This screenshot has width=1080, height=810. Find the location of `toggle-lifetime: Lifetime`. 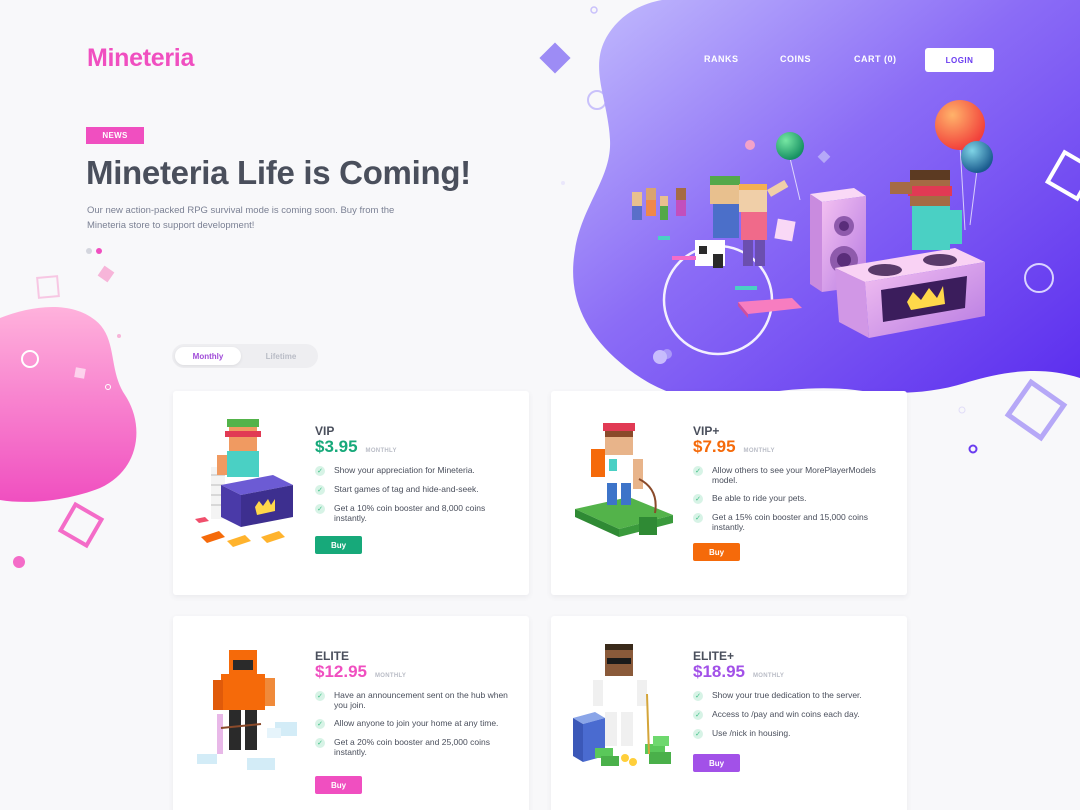

toggle-lifetime: Lifetime is located at coordinates (281, 356).